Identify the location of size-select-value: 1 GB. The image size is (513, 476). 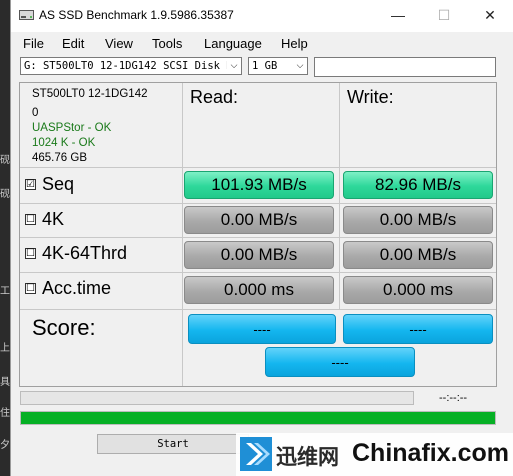
(265, 66).